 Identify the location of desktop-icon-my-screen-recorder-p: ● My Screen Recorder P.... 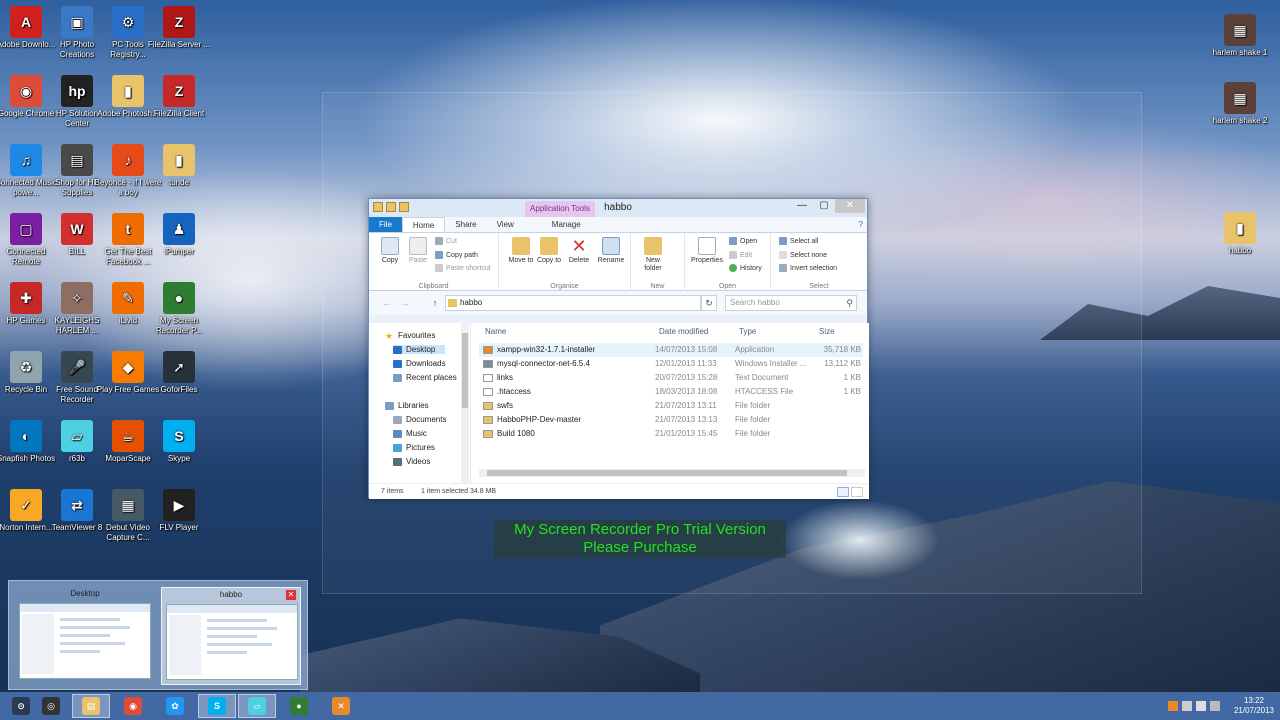
(179, 309).